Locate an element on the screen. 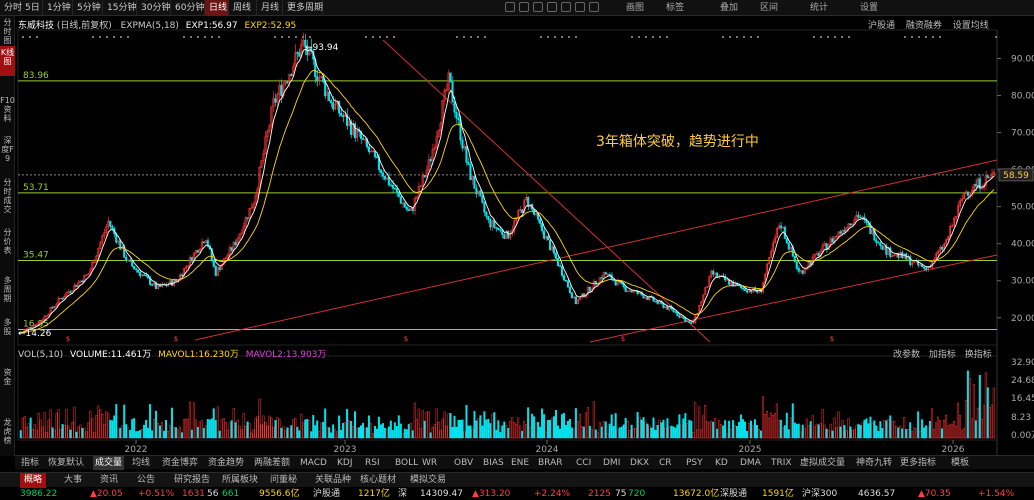 This screenshot has width=1034, height=500. bottom-tab: 关联品种 is located at coordinates (333, 480).